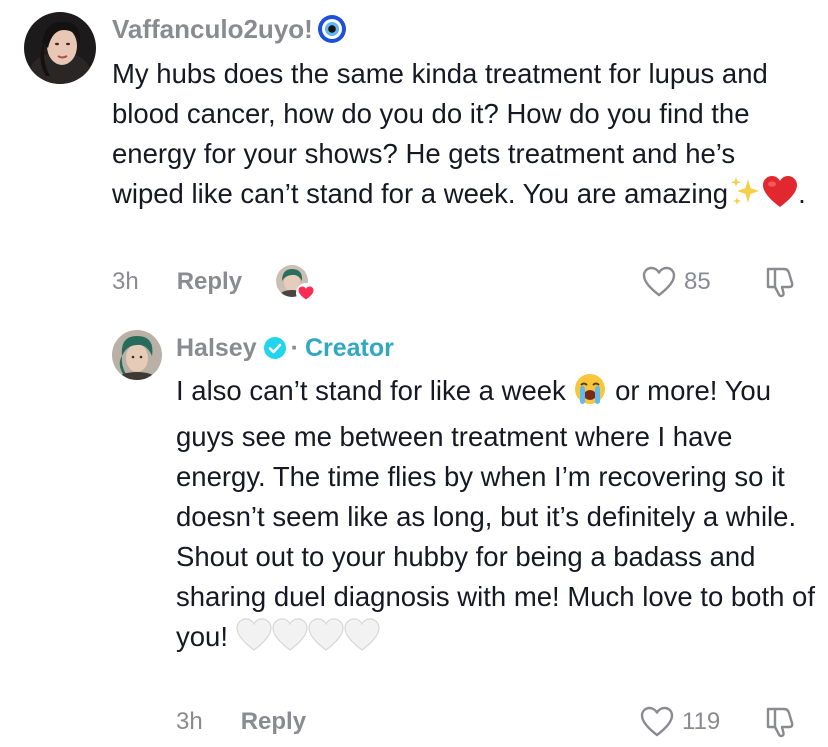 The width and height of the screenshot is (828, 747). I want to click on heart-icon, so click(306, 293).